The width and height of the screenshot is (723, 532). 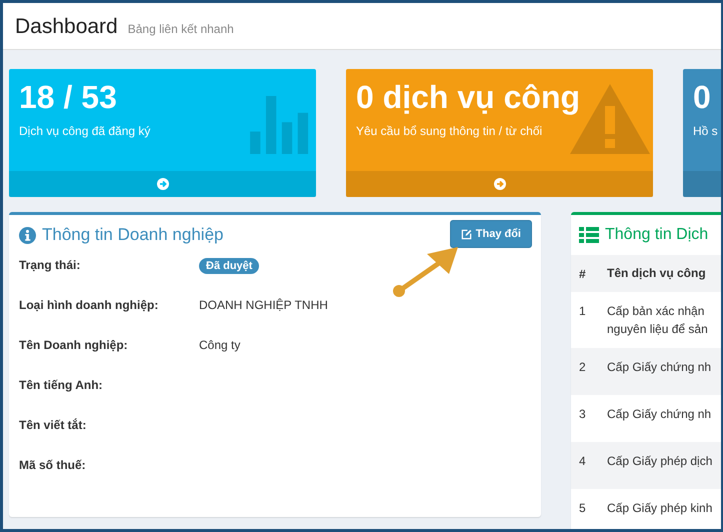 I want to click on panel-title: Thông tin Dịch, so click(x=656, y=235).